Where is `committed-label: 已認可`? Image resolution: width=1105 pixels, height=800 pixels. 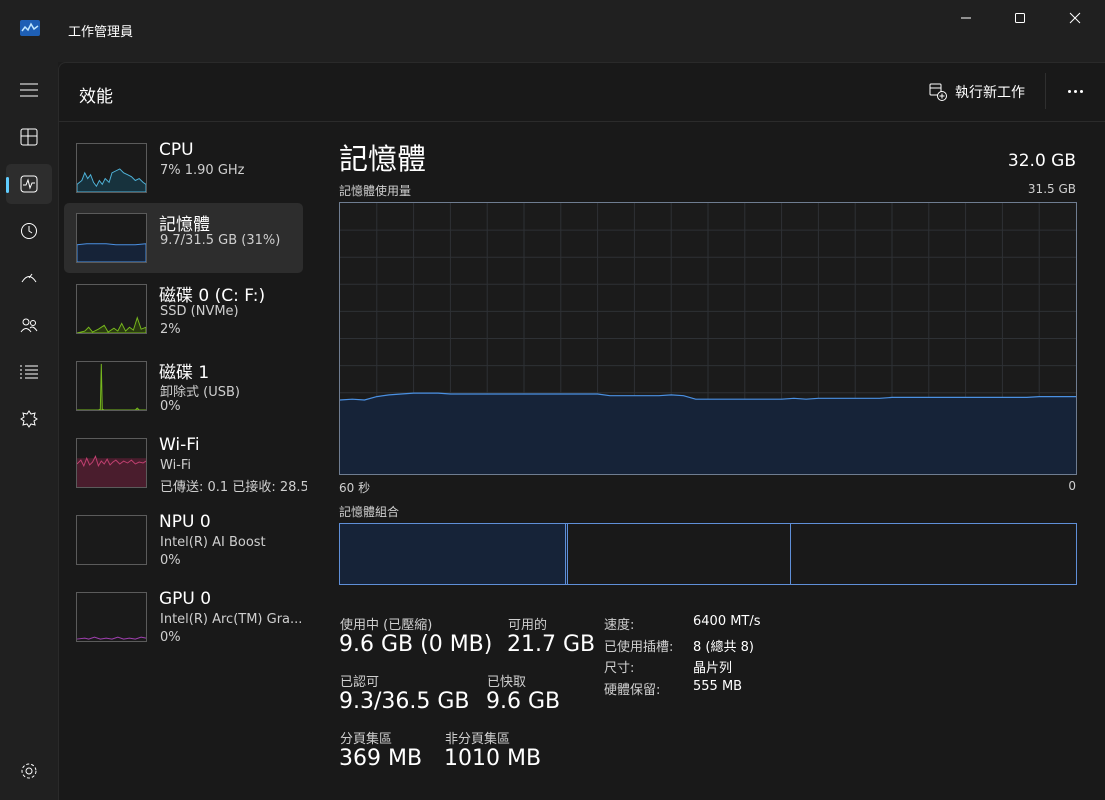 committed-label: 已認可 is located at coordinates (360, 682).